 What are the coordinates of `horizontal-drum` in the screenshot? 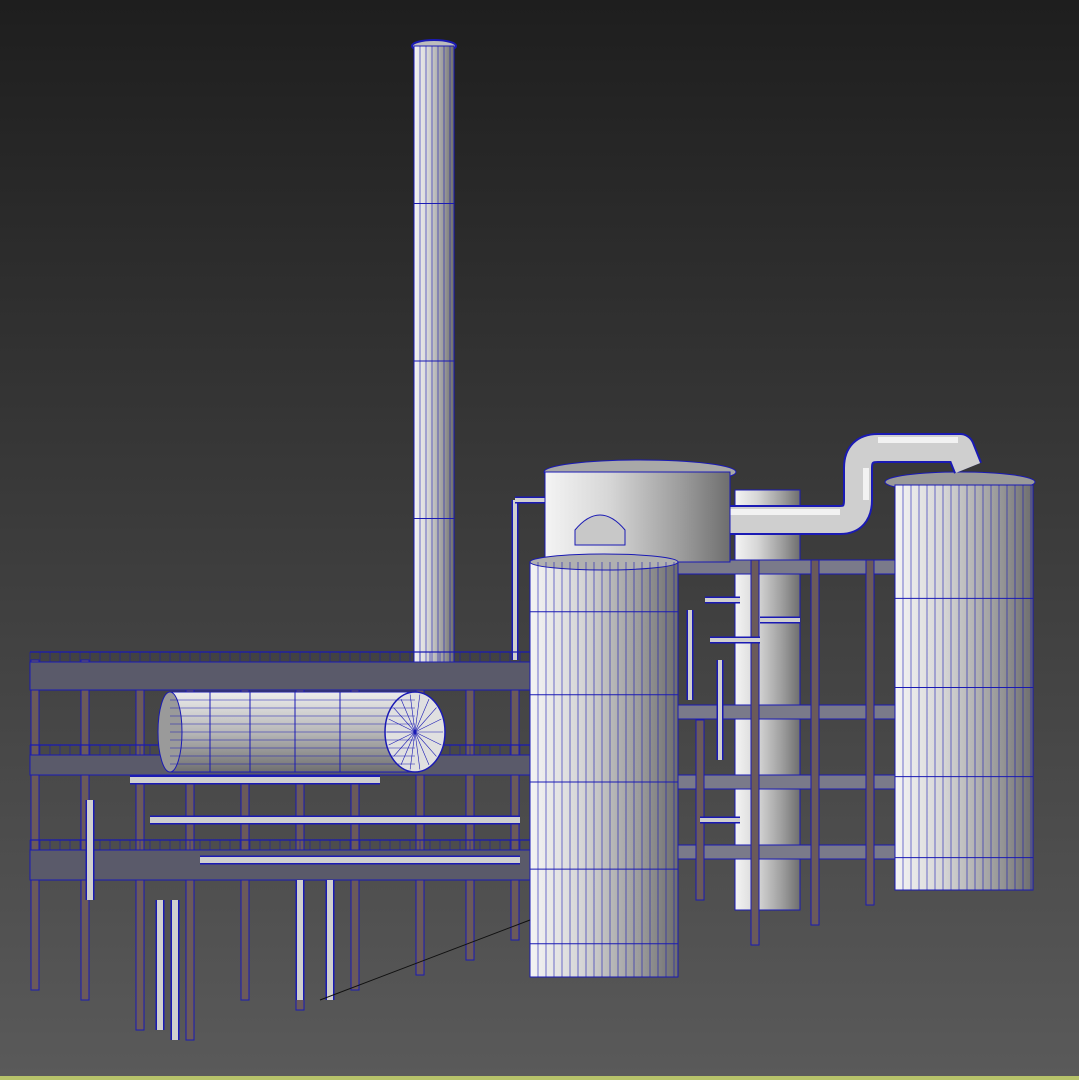 It's located at (301, 732).